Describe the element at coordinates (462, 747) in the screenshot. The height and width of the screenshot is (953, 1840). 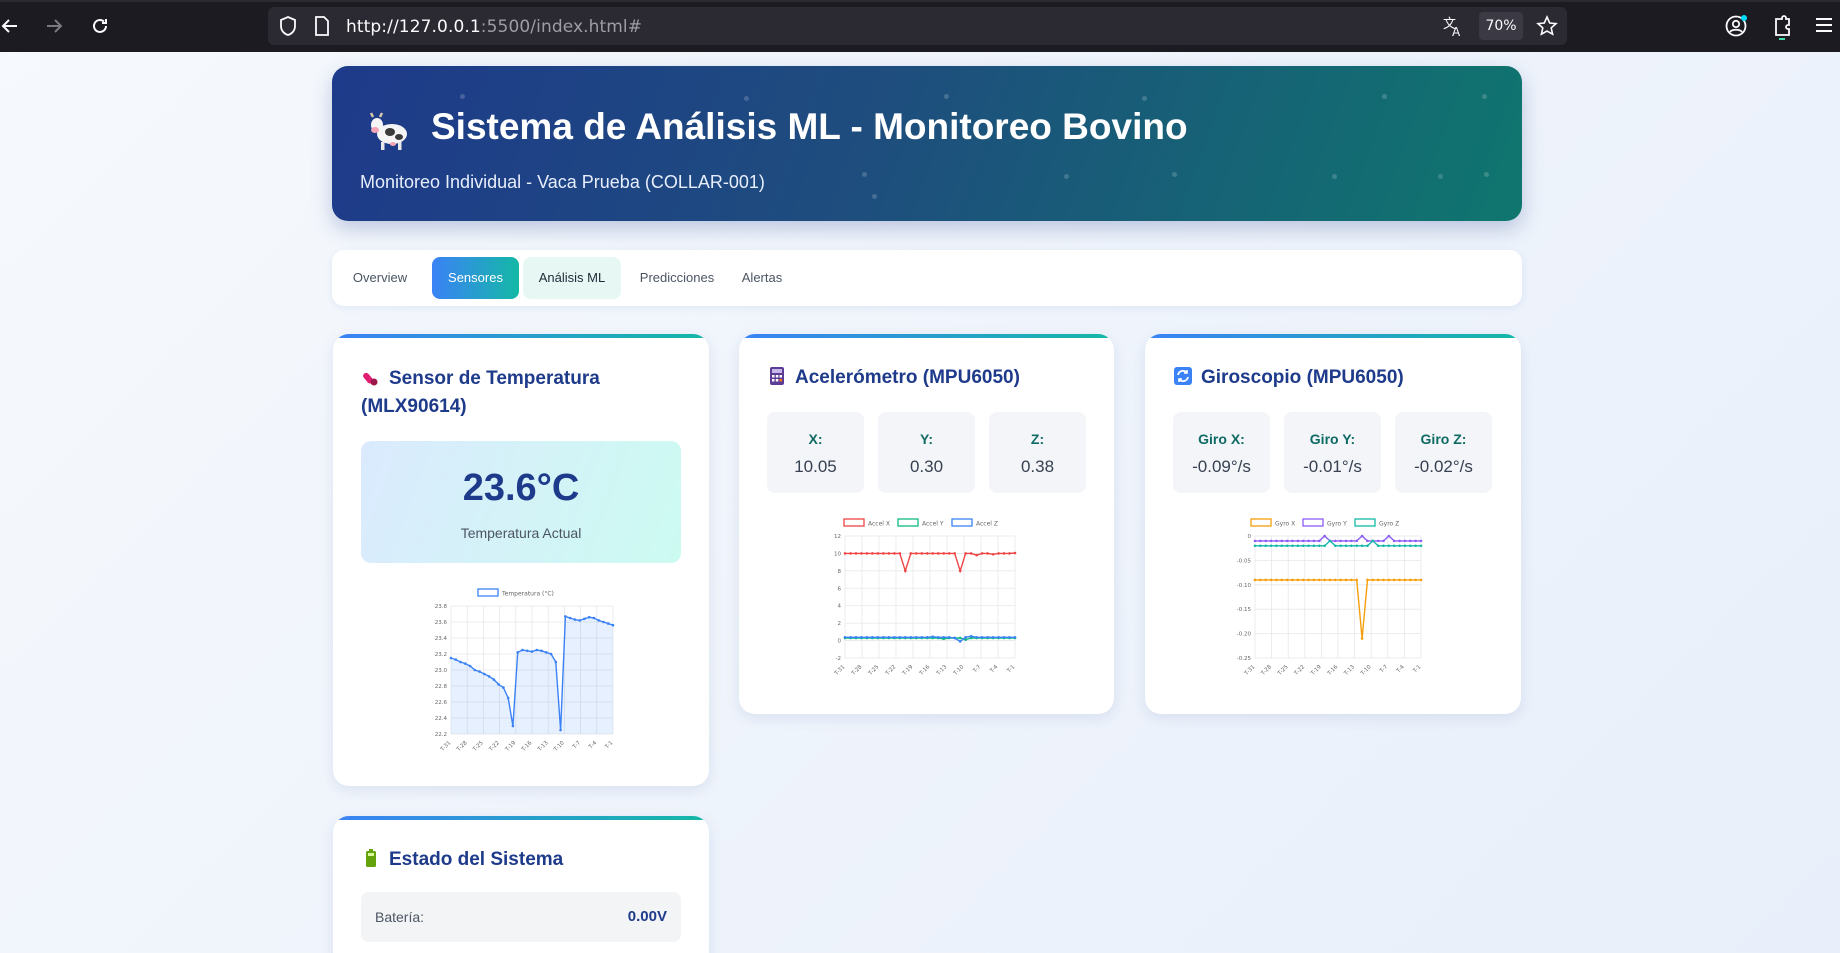
I see `x-tick-label: T-28` at that location.